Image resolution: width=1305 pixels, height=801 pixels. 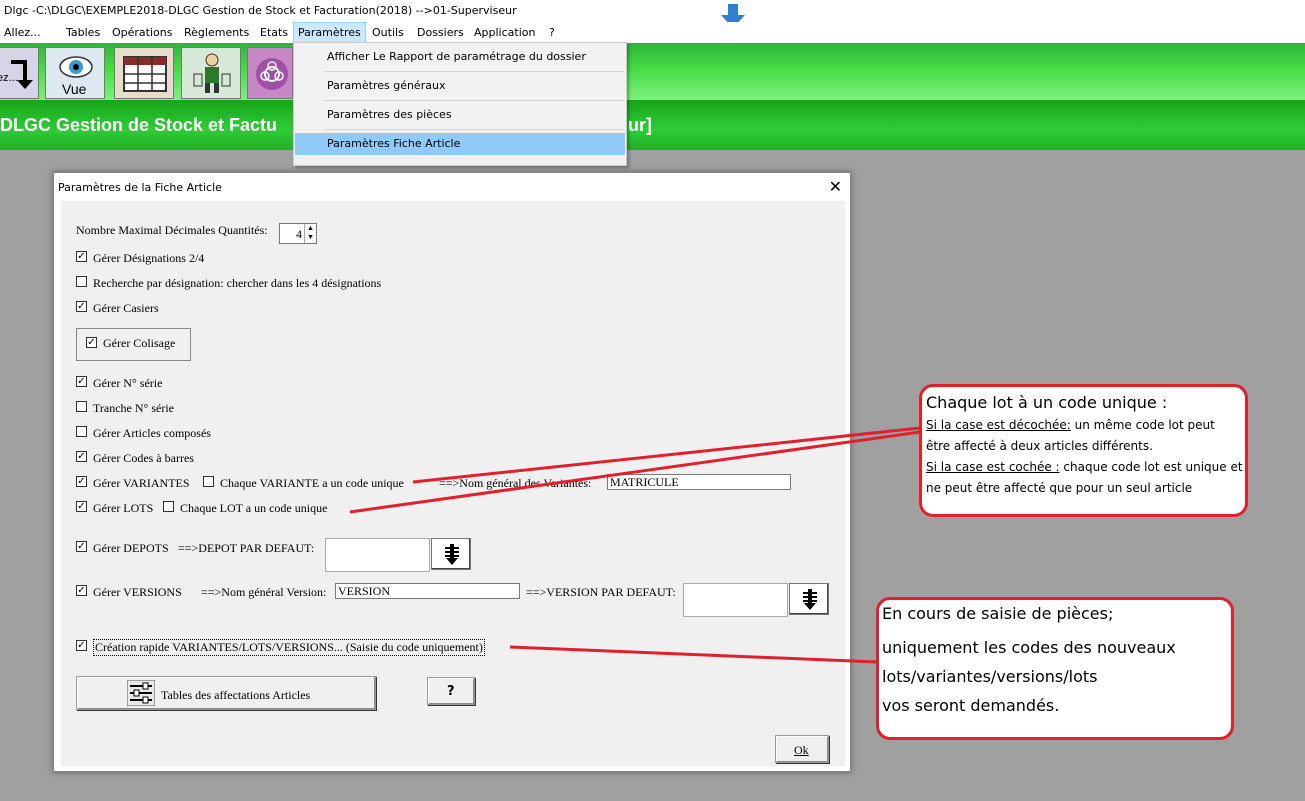 What do you see at coordinates (998, 425) in the screenshot?
I see `callout1-line1-underlined: Si la case est décochée:` at bounding box center [998, 425].